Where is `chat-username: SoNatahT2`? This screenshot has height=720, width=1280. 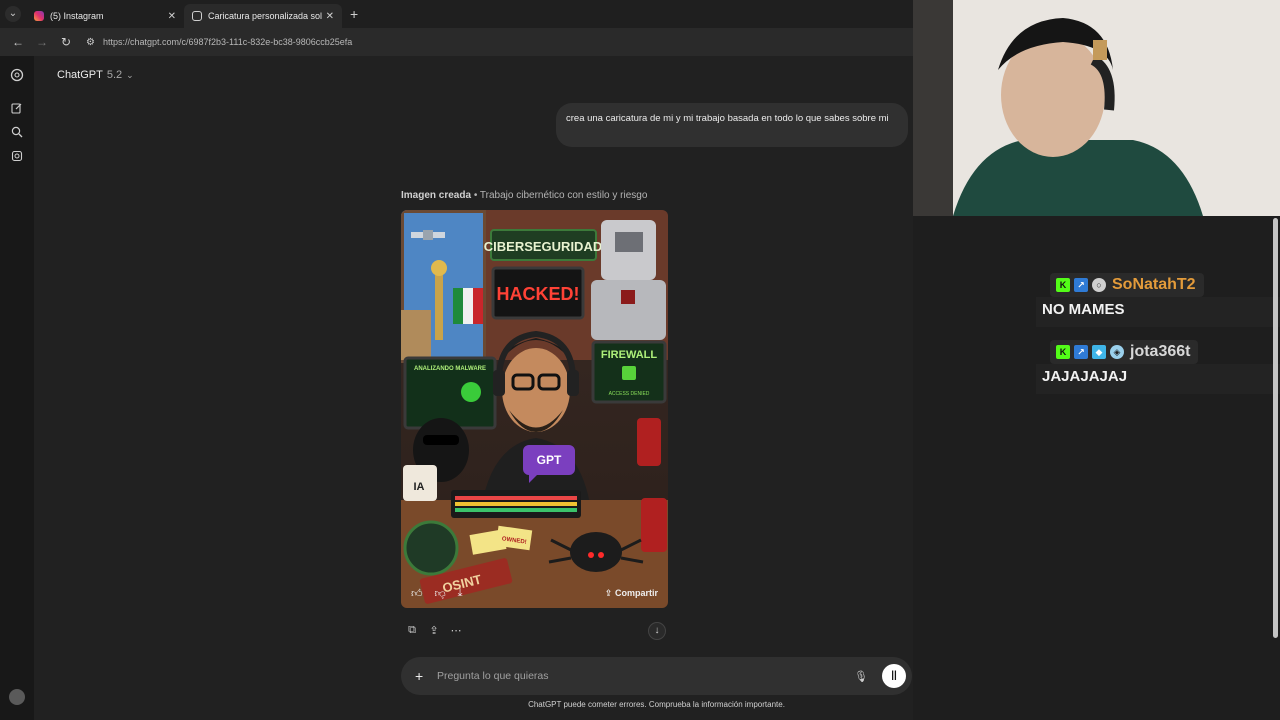
chat-username: SoNatahT2 is located at coordinates (1154, 284).